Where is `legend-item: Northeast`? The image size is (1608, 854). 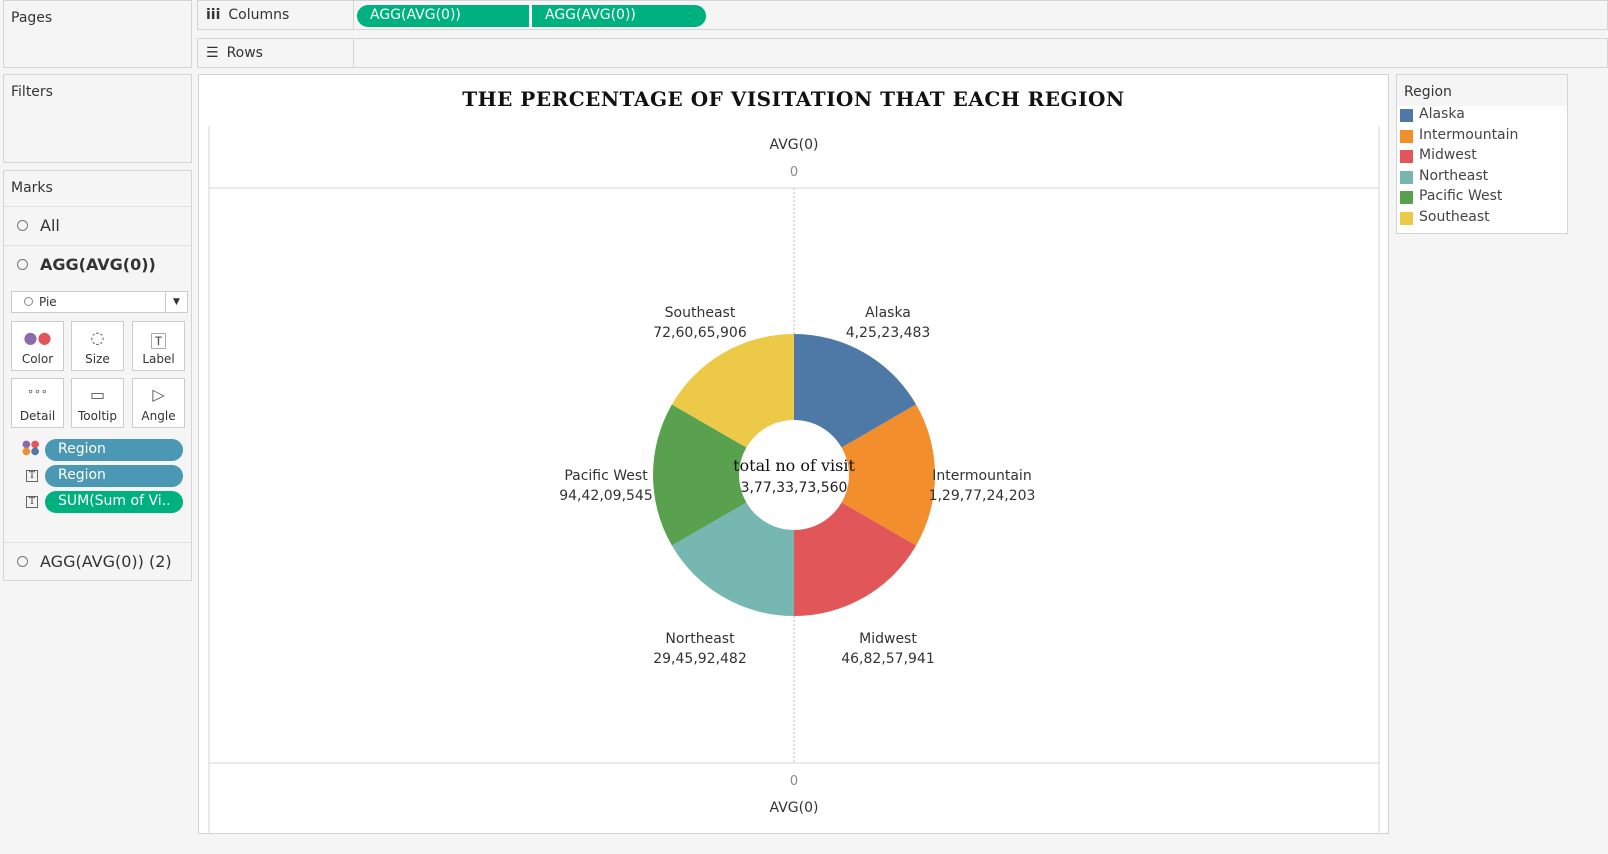
legend-item: Northeast is located at coordinates (1482, 178).